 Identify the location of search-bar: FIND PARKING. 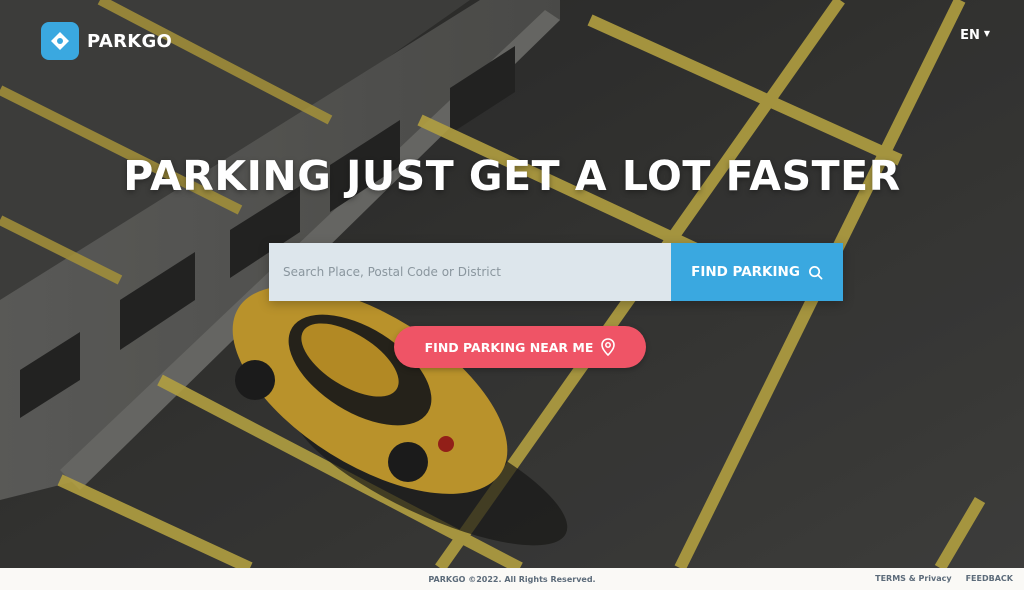
(556, 272).